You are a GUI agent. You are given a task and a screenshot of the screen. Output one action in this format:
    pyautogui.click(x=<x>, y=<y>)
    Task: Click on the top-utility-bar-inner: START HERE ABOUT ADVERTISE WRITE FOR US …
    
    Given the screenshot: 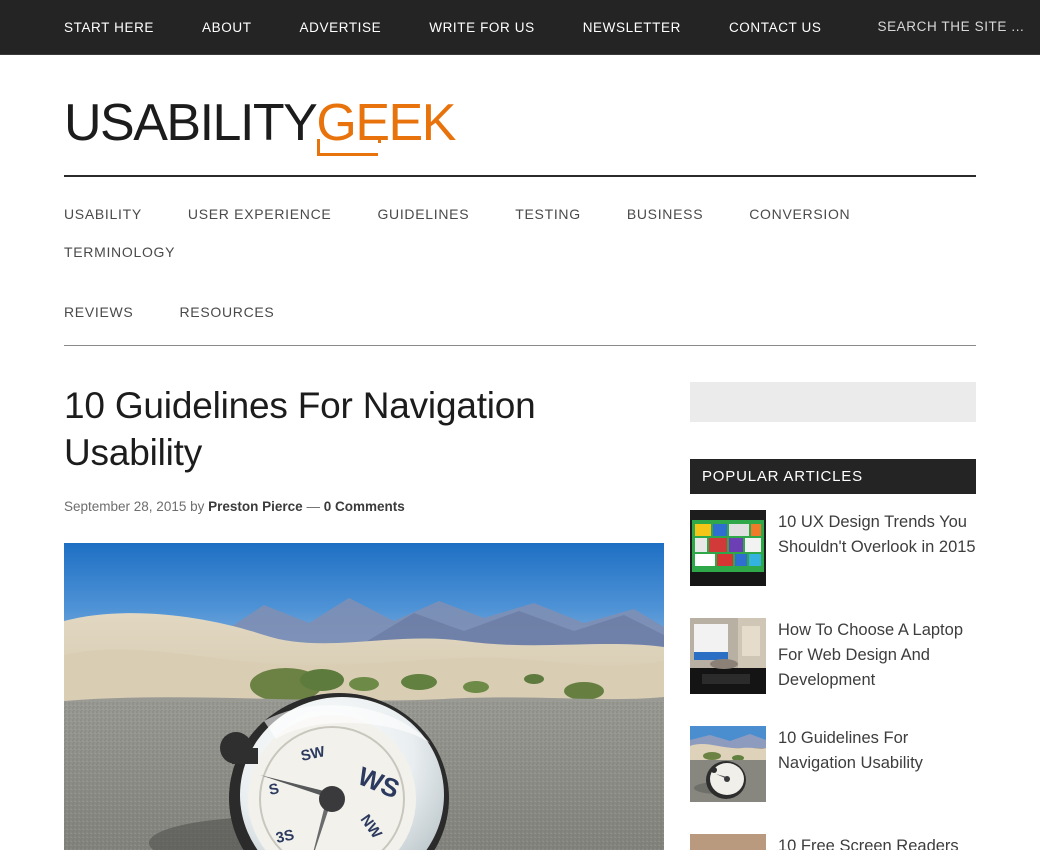 What is the action you would take?
    pyautogui.click(x=552, y=27)
    